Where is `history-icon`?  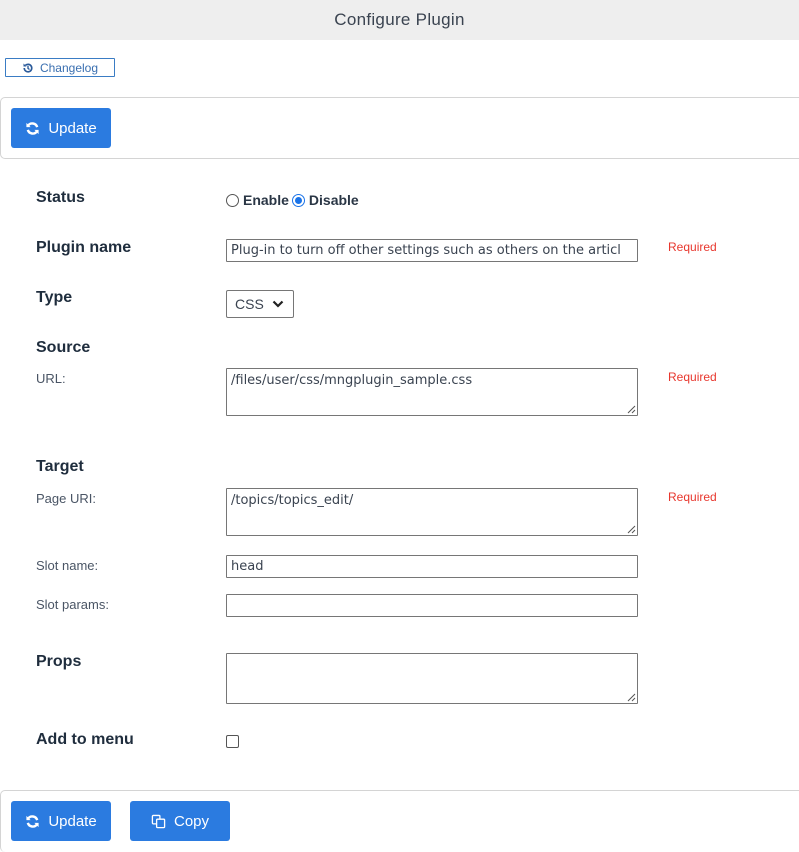
history-icon is located at coordinates (28, 67).